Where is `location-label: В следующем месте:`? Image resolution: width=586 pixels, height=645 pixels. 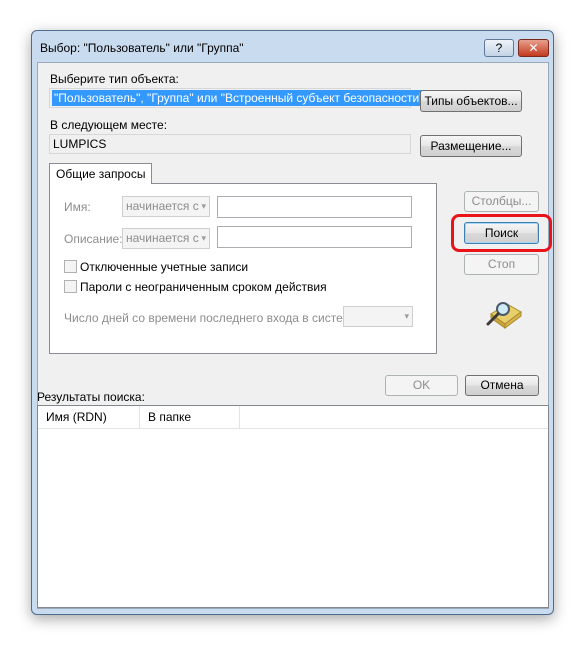 location-label: В следующем месте: is located at coordinates (109, 125).